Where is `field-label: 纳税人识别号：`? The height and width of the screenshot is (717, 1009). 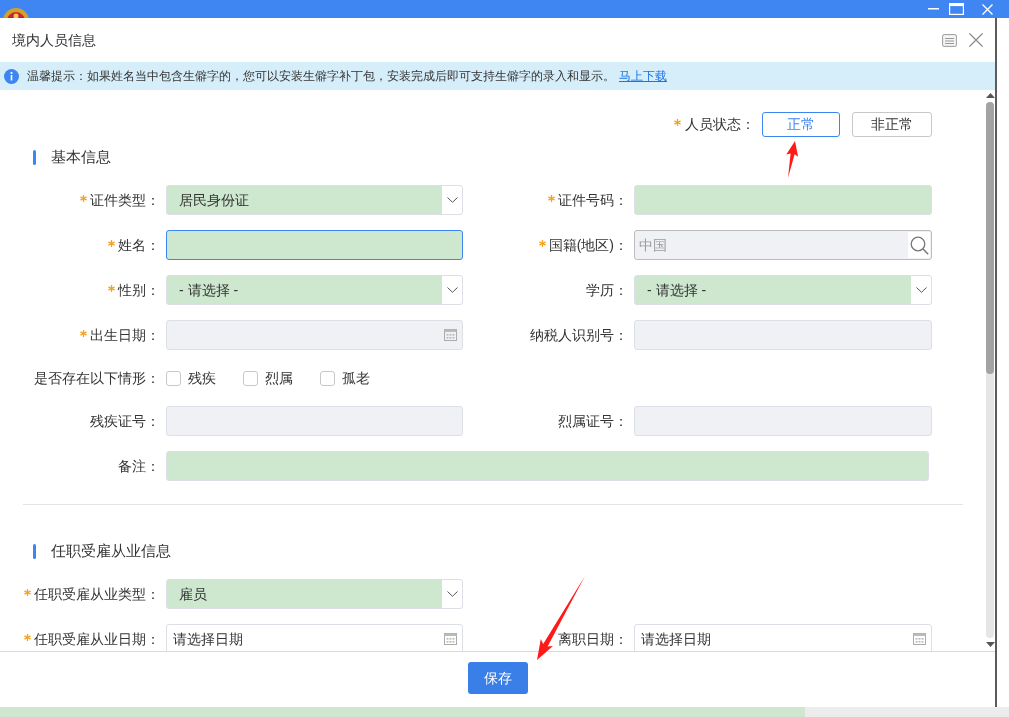 field-label: 纳税人识别号： is located at coordinates (579, 335).